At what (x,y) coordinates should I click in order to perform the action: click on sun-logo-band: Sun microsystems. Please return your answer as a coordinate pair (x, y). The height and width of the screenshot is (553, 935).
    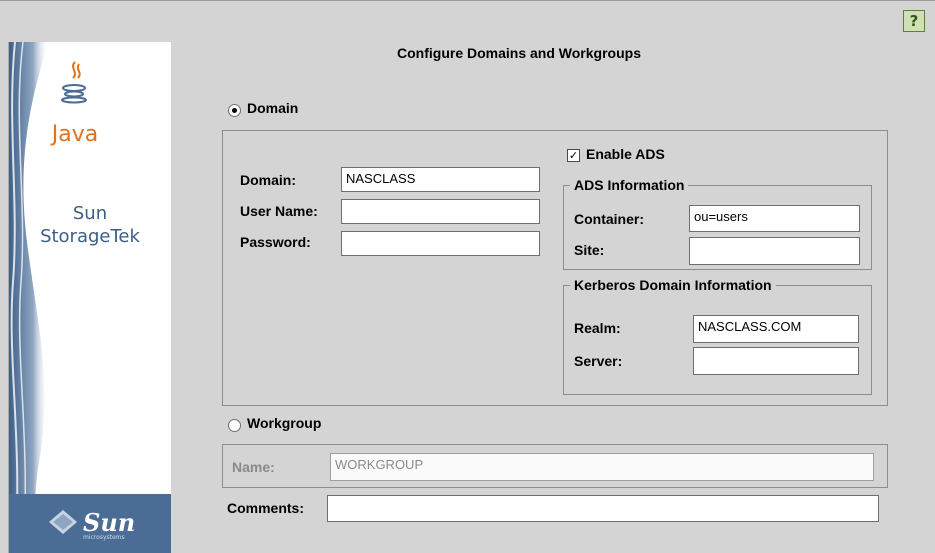
    Looking at the image, I should click on (90, 523).